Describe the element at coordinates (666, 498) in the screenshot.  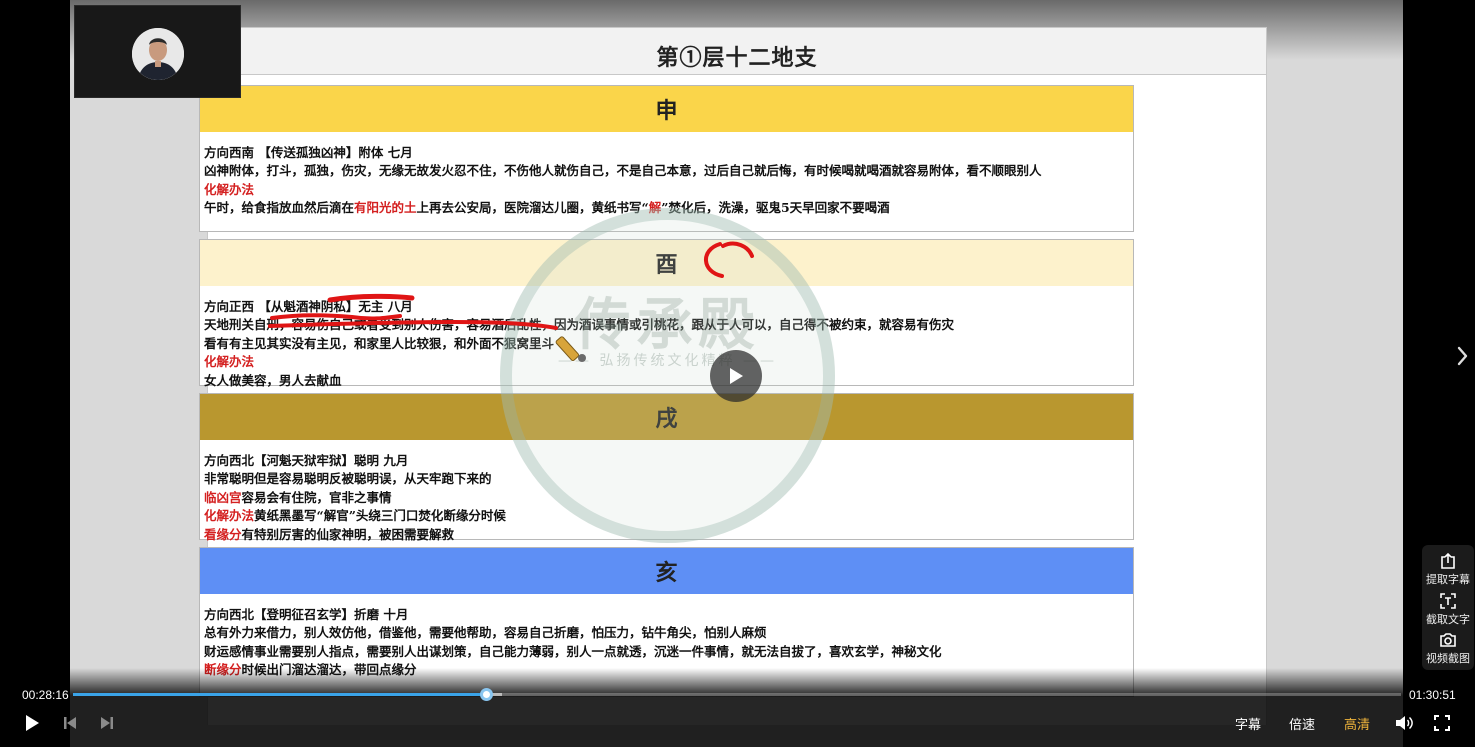
I see `section-line: 临凶宫容易会有住院，官非之事情` at that location.